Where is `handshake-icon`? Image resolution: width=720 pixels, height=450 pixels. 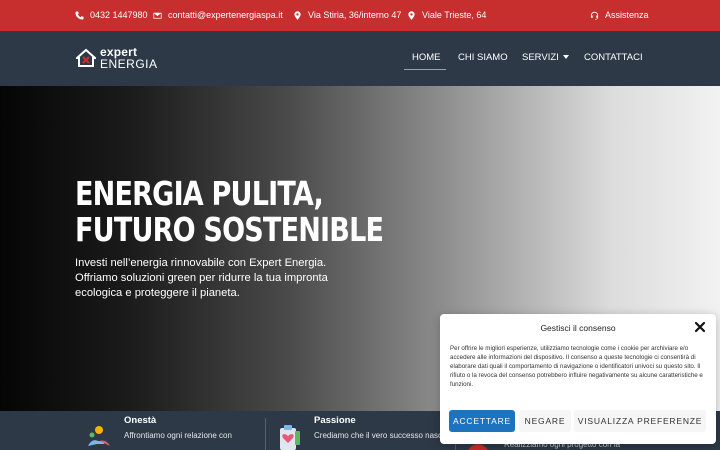
handshake-icon is located at coordinates (99, 436).